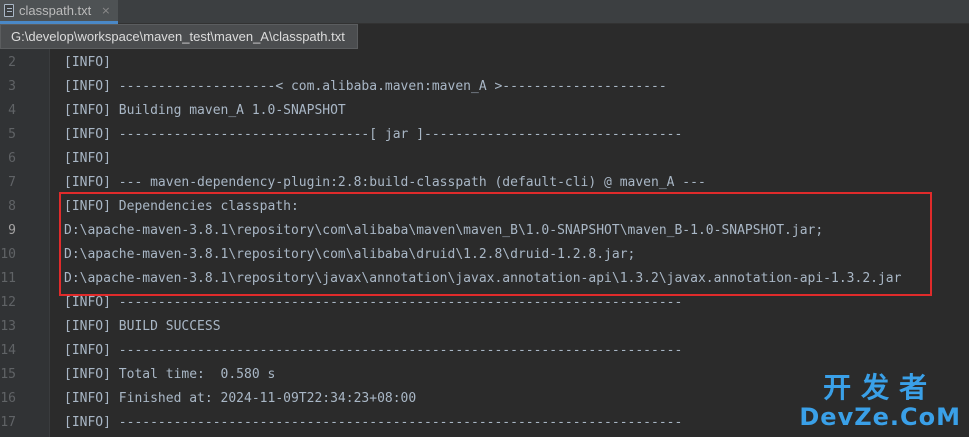 Image resolution: width=969 pixels, height=437 pixels. Describe the element at coordinates (12, 182) in the screenshot. I see `line-number: 7` at that location.